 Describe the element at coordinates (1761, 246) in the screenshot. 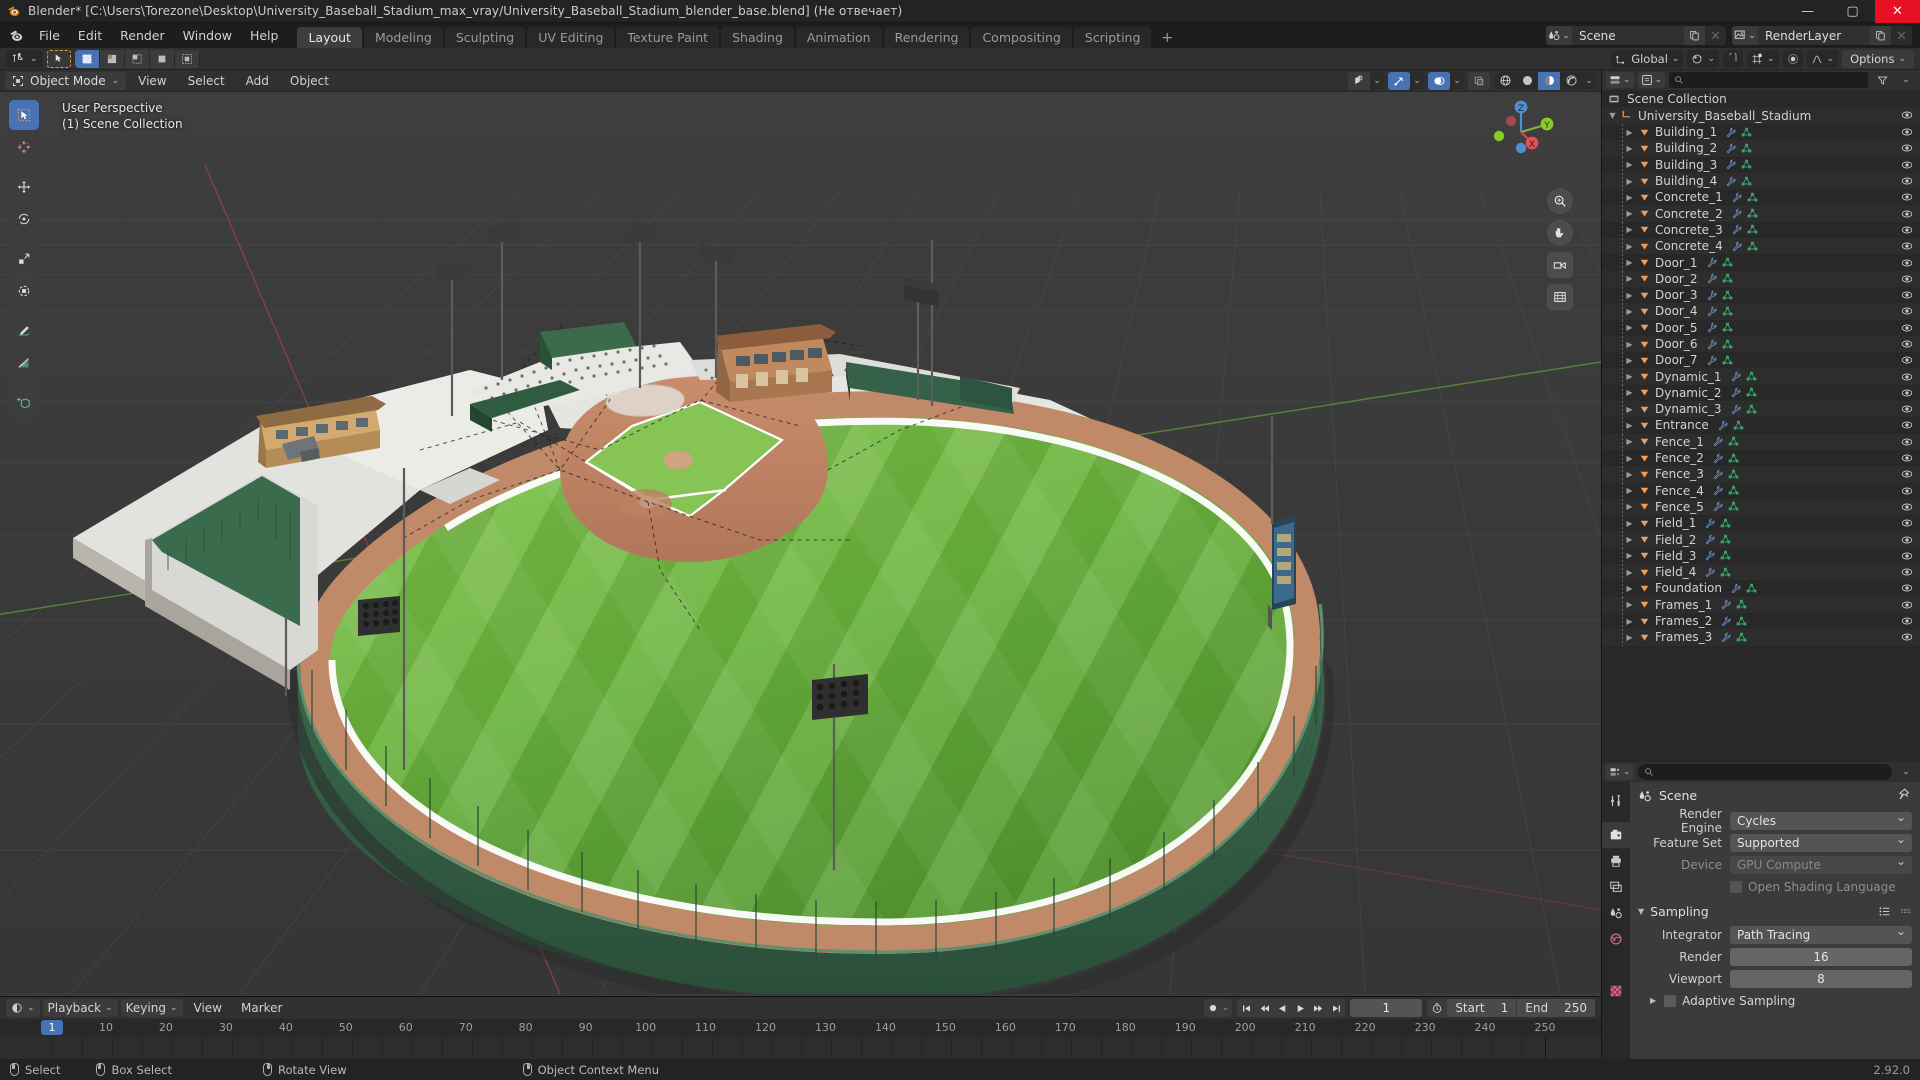

I see `outliner-row-object: ▶ Concrete_4` at that location.